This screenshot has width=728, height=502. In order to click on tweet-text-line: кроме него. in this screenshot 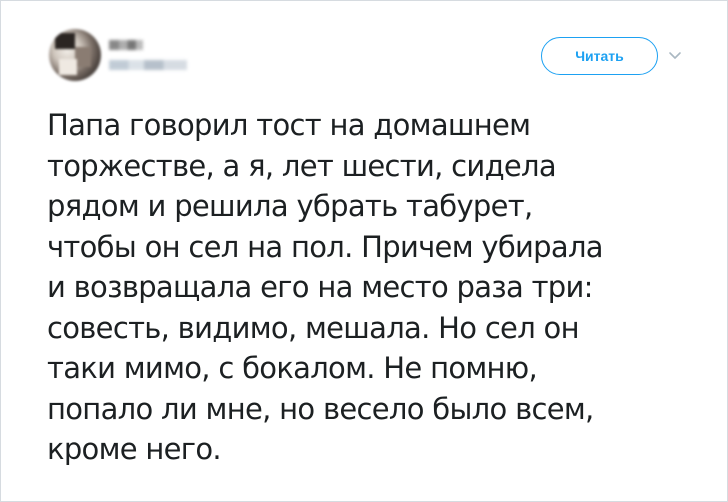, I will do `click(134, 449)`.